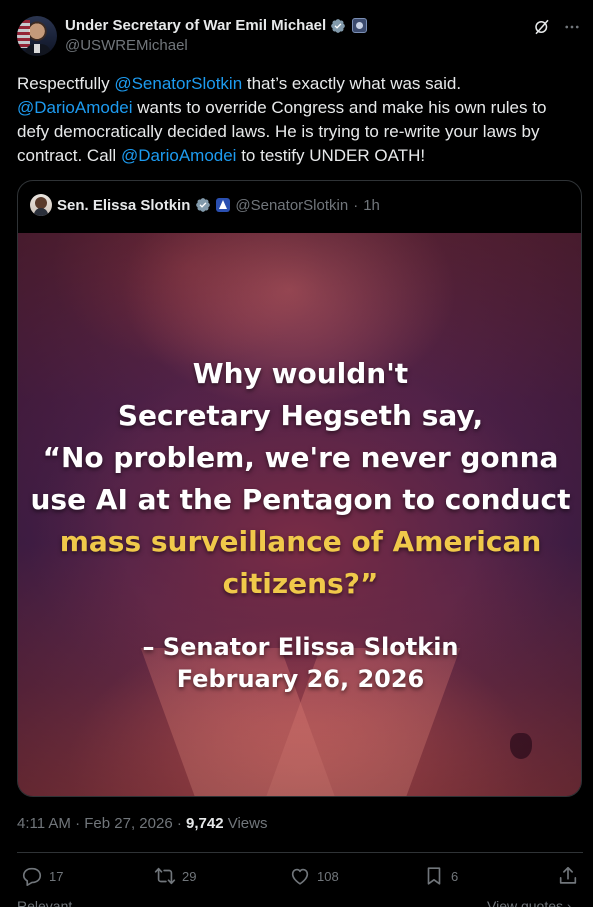 This screenshot has width=593, height=907. I want to click on share-icon, so click(568, 875).